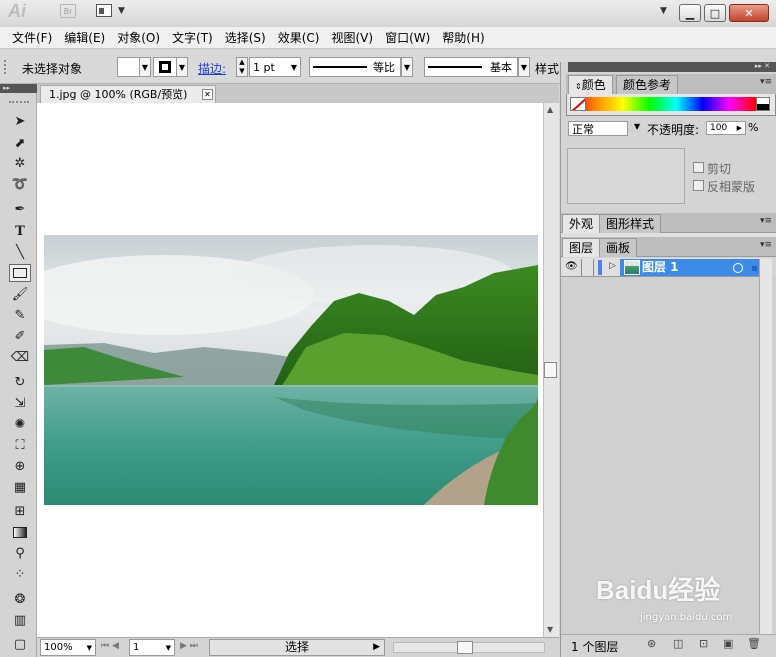 The width and height of the screenshot is (776, 657). What do you see at coordinates (68, 11) in the screenshot?
I see `bridge-button: Br` at bounding box center [68, 11].